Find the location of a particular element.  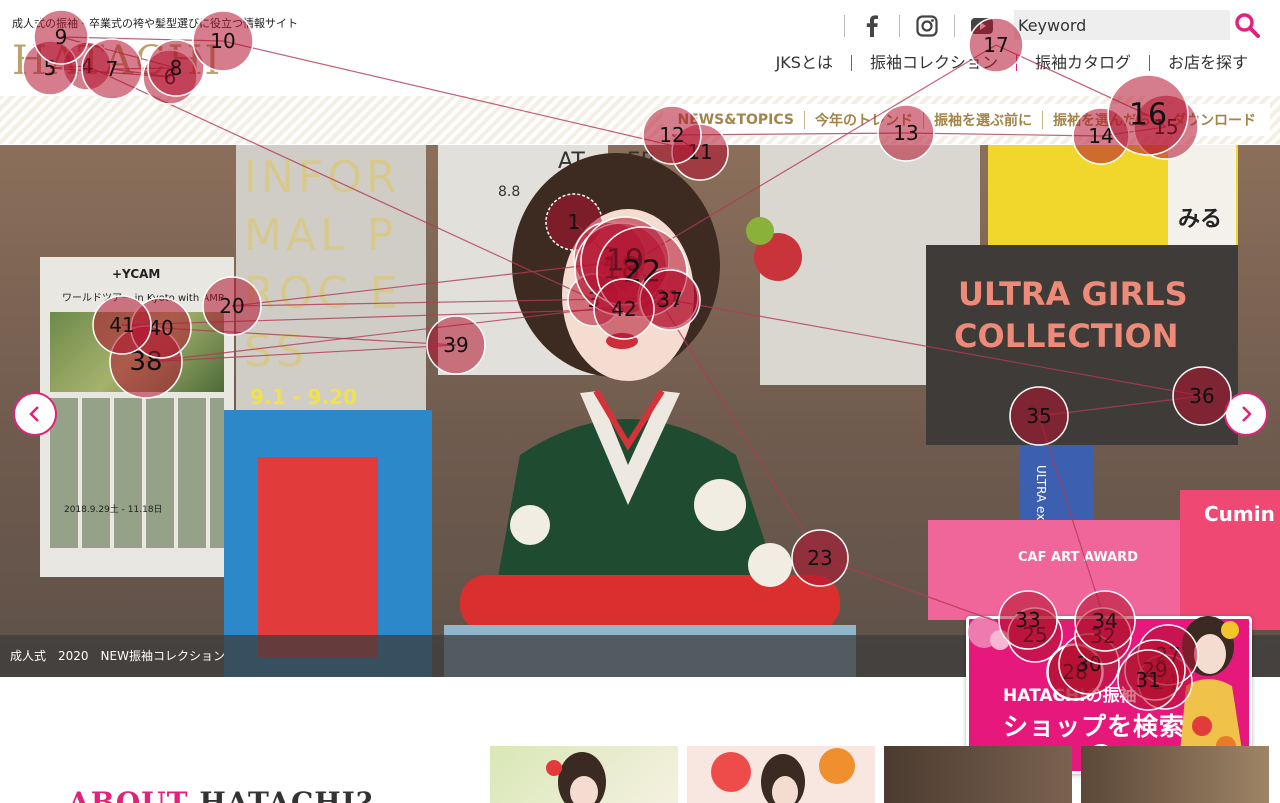

chevron-left-icon is located at coordinates (34, 414).